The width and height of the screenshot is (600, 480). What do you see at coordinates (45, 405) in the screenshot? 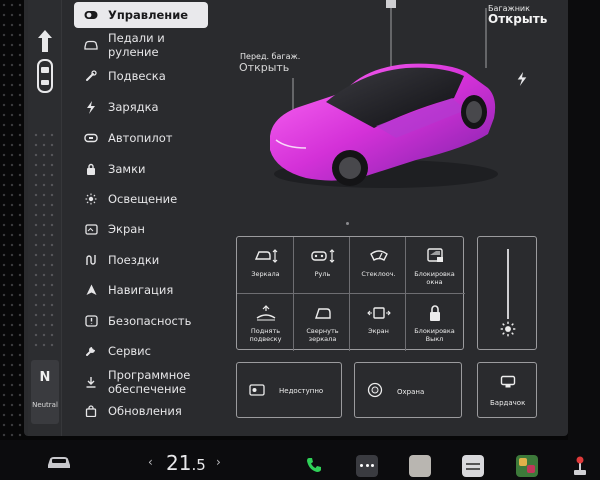
I see `gear-word: Neutral` at bounding box center [45, 405].